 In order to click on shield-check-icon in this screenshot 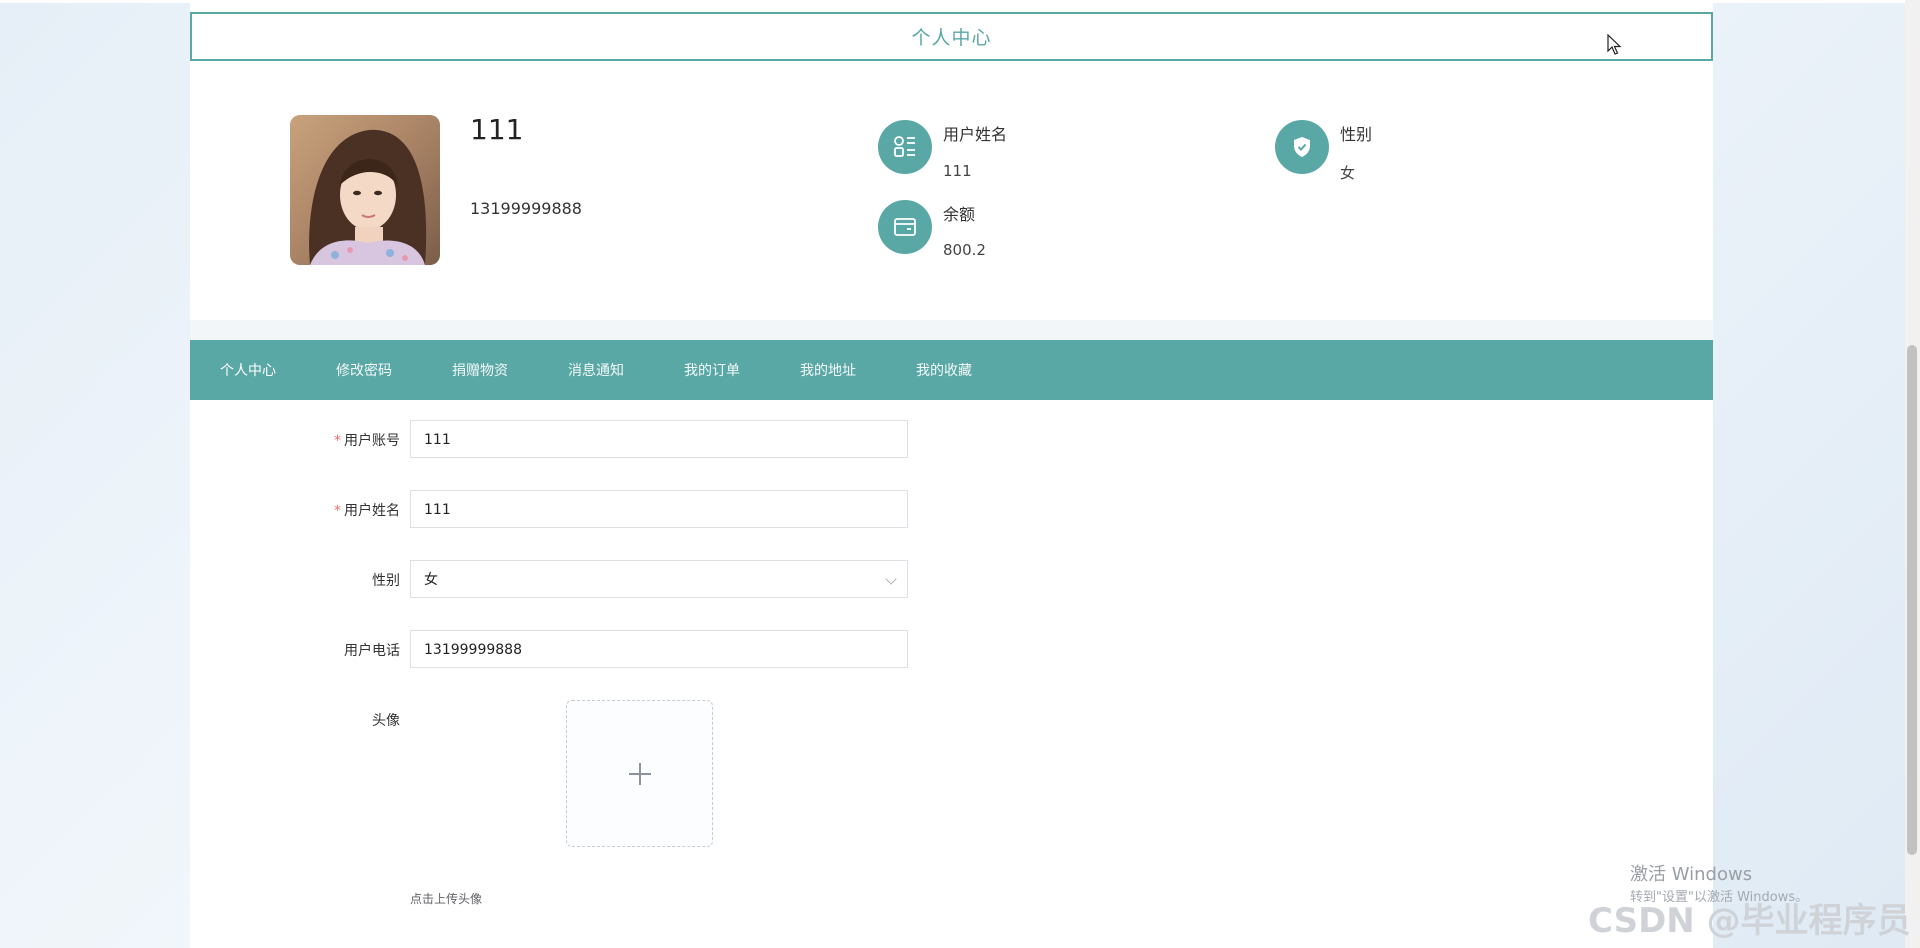, I will do `click(1302, 147)`.